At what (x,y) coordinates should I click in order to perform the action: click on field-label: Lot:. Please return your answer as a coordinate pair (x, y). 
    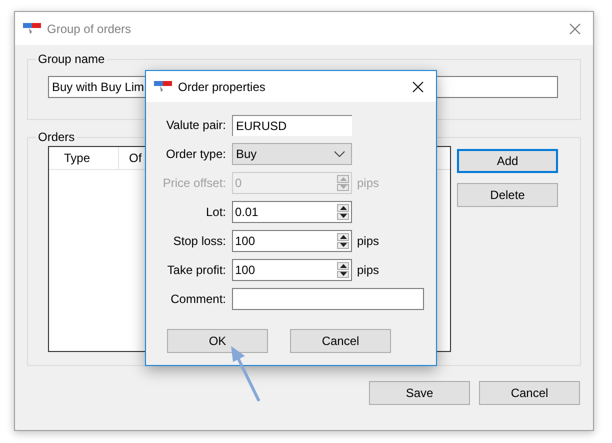
    Looking at the image, I should click on (215, 212).